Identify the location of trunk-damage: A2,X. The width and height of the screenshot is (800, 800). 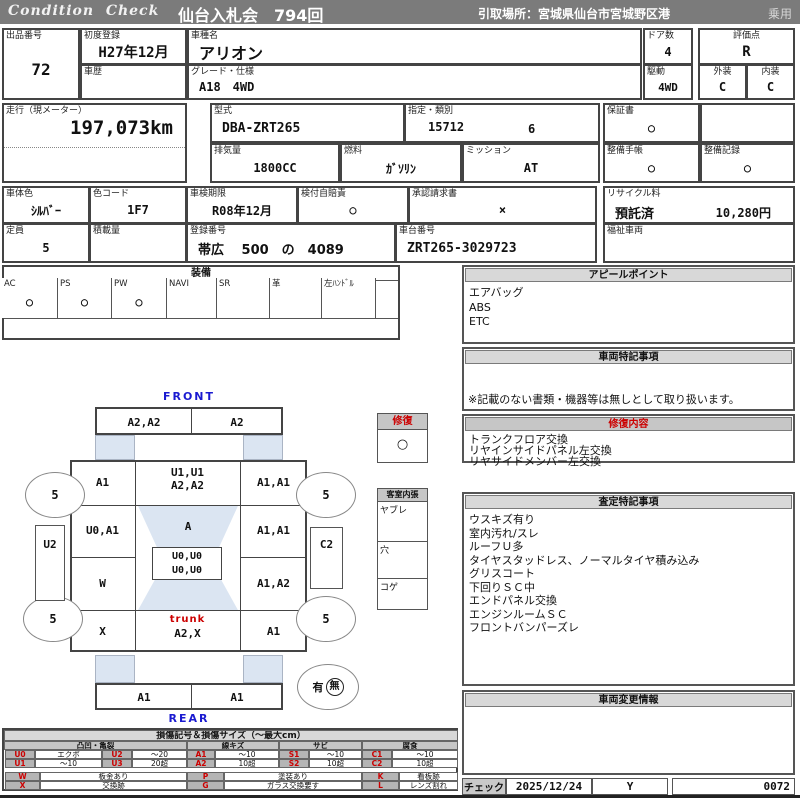
(187, 633).